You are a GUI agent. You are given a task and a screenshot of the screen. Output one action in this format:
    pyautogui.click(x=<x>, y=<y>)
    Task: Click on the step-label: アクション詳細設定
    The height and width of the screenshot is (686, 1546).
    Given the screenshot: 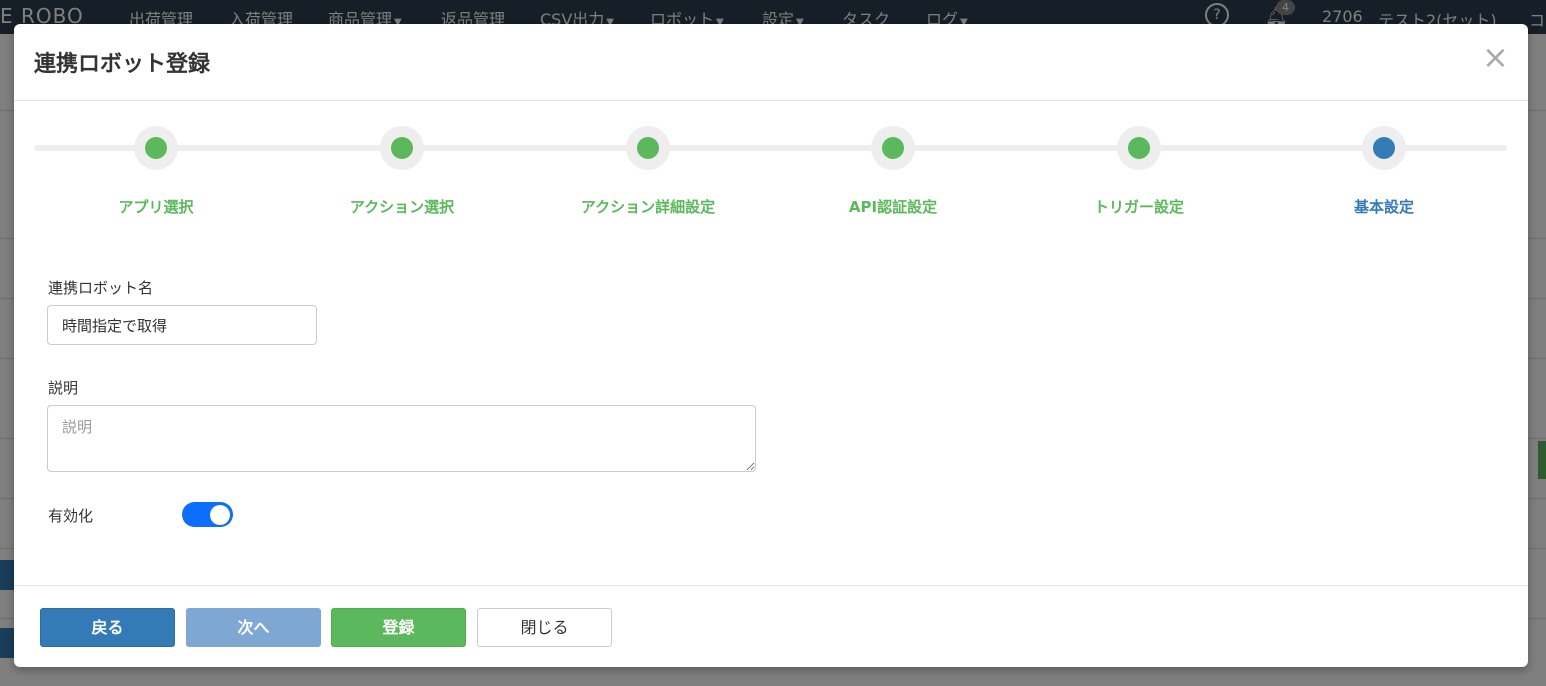 What is the action you would take?
    pyautogui.click(x=648, y=207)
    